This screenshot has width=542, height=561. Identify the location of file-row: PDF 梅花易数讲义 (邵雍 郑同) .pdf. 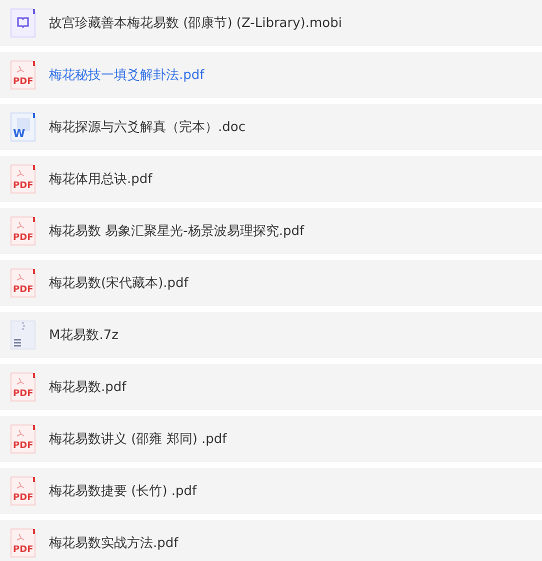
(271, 439).